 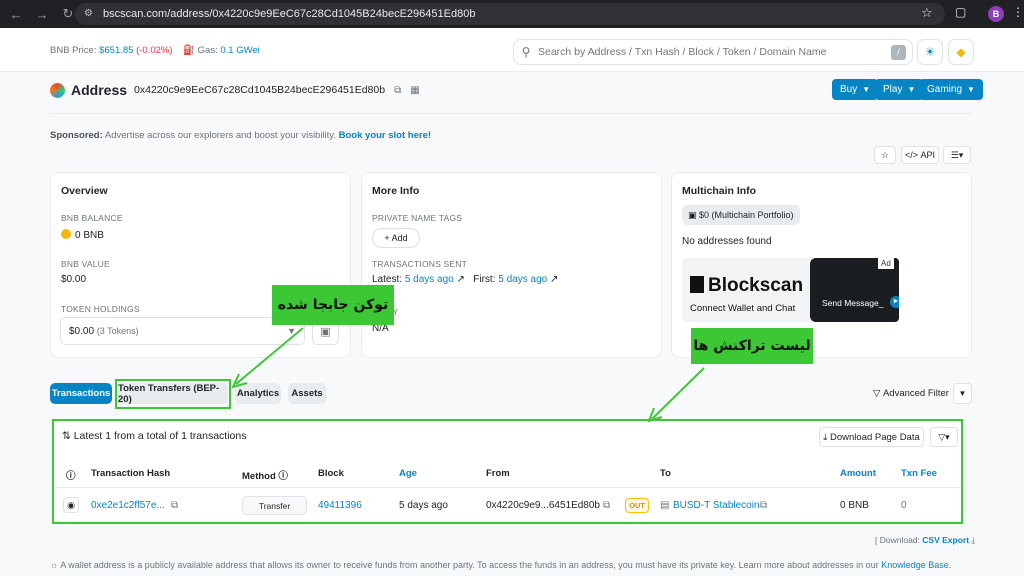 I want to click on buy-button: Buy ▼, so click(x=855, y=89).